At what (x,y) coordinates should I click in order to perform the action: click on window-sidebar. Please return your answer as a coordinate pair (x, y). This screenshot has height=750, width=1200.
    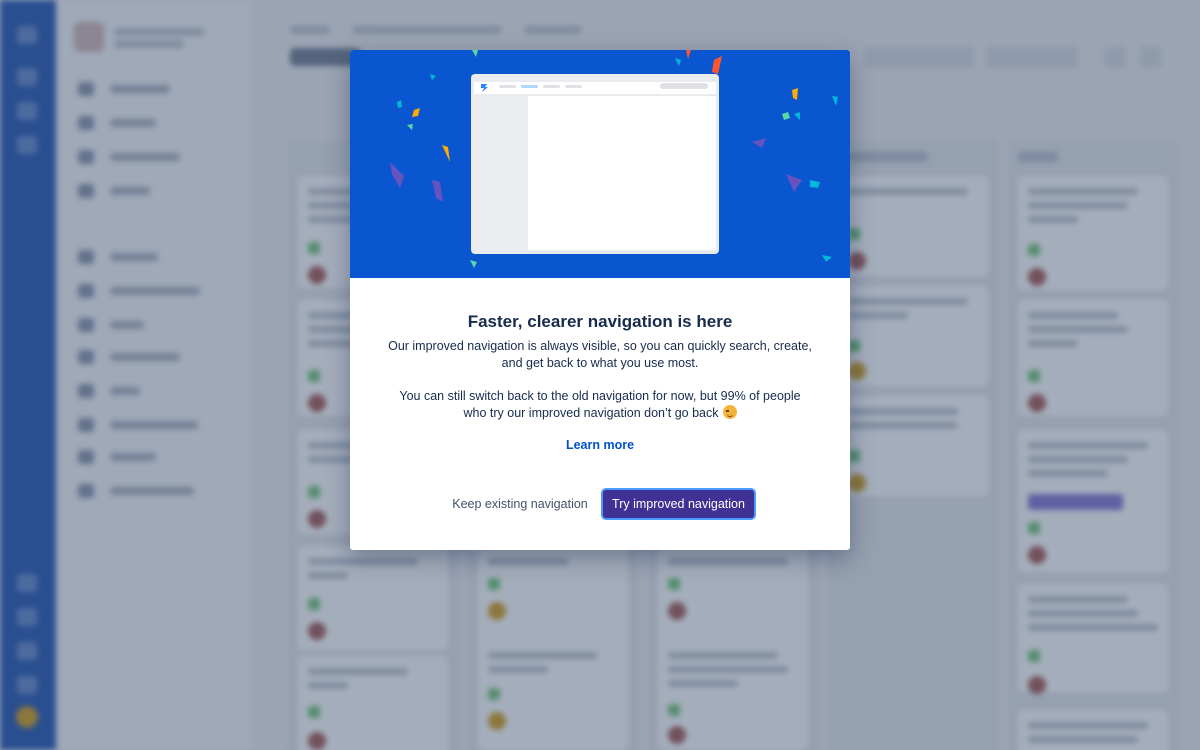
    Looking at the image, I should click on (501, 173).